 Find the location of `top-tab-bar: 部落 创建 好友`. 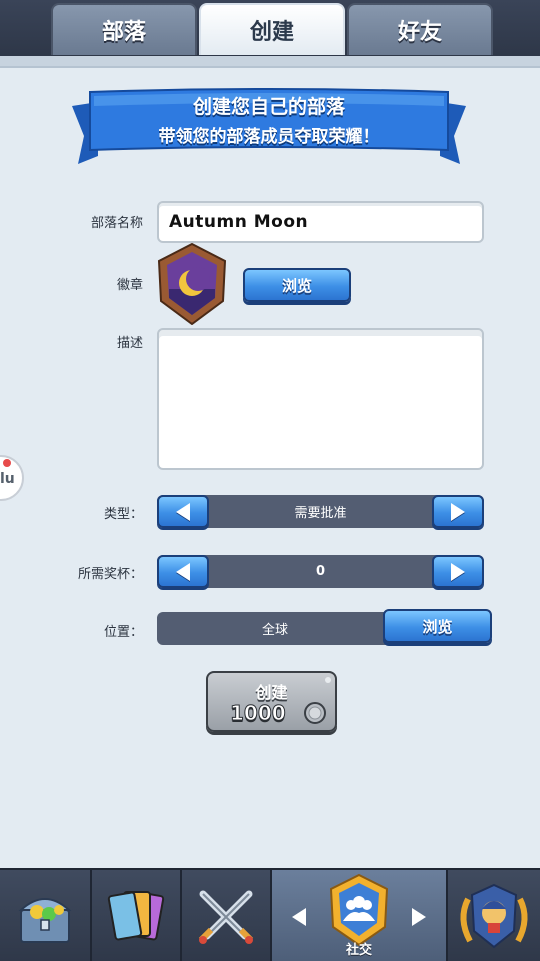

top-tab-bar: 部落 创建 好友 is located at coordinates (270, 28).